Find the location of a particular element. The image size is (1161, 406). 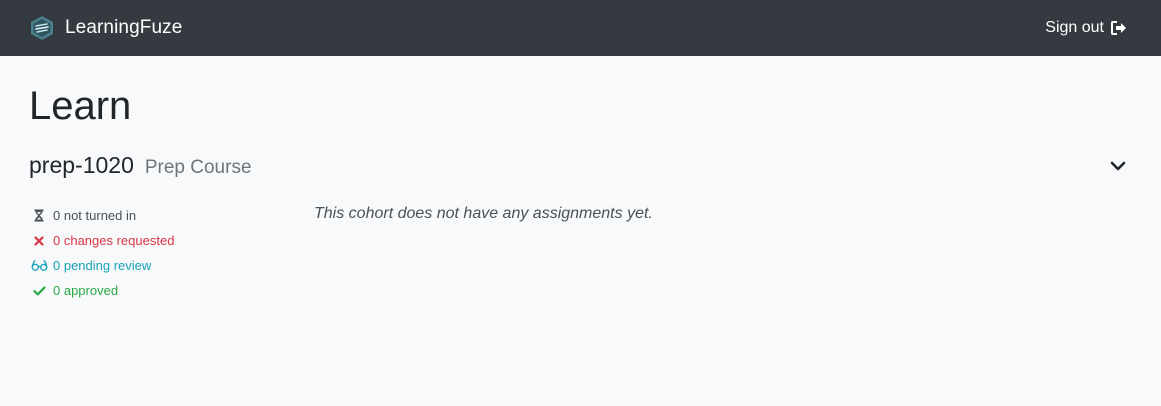

check-icon is located at coordinates (39, 290).